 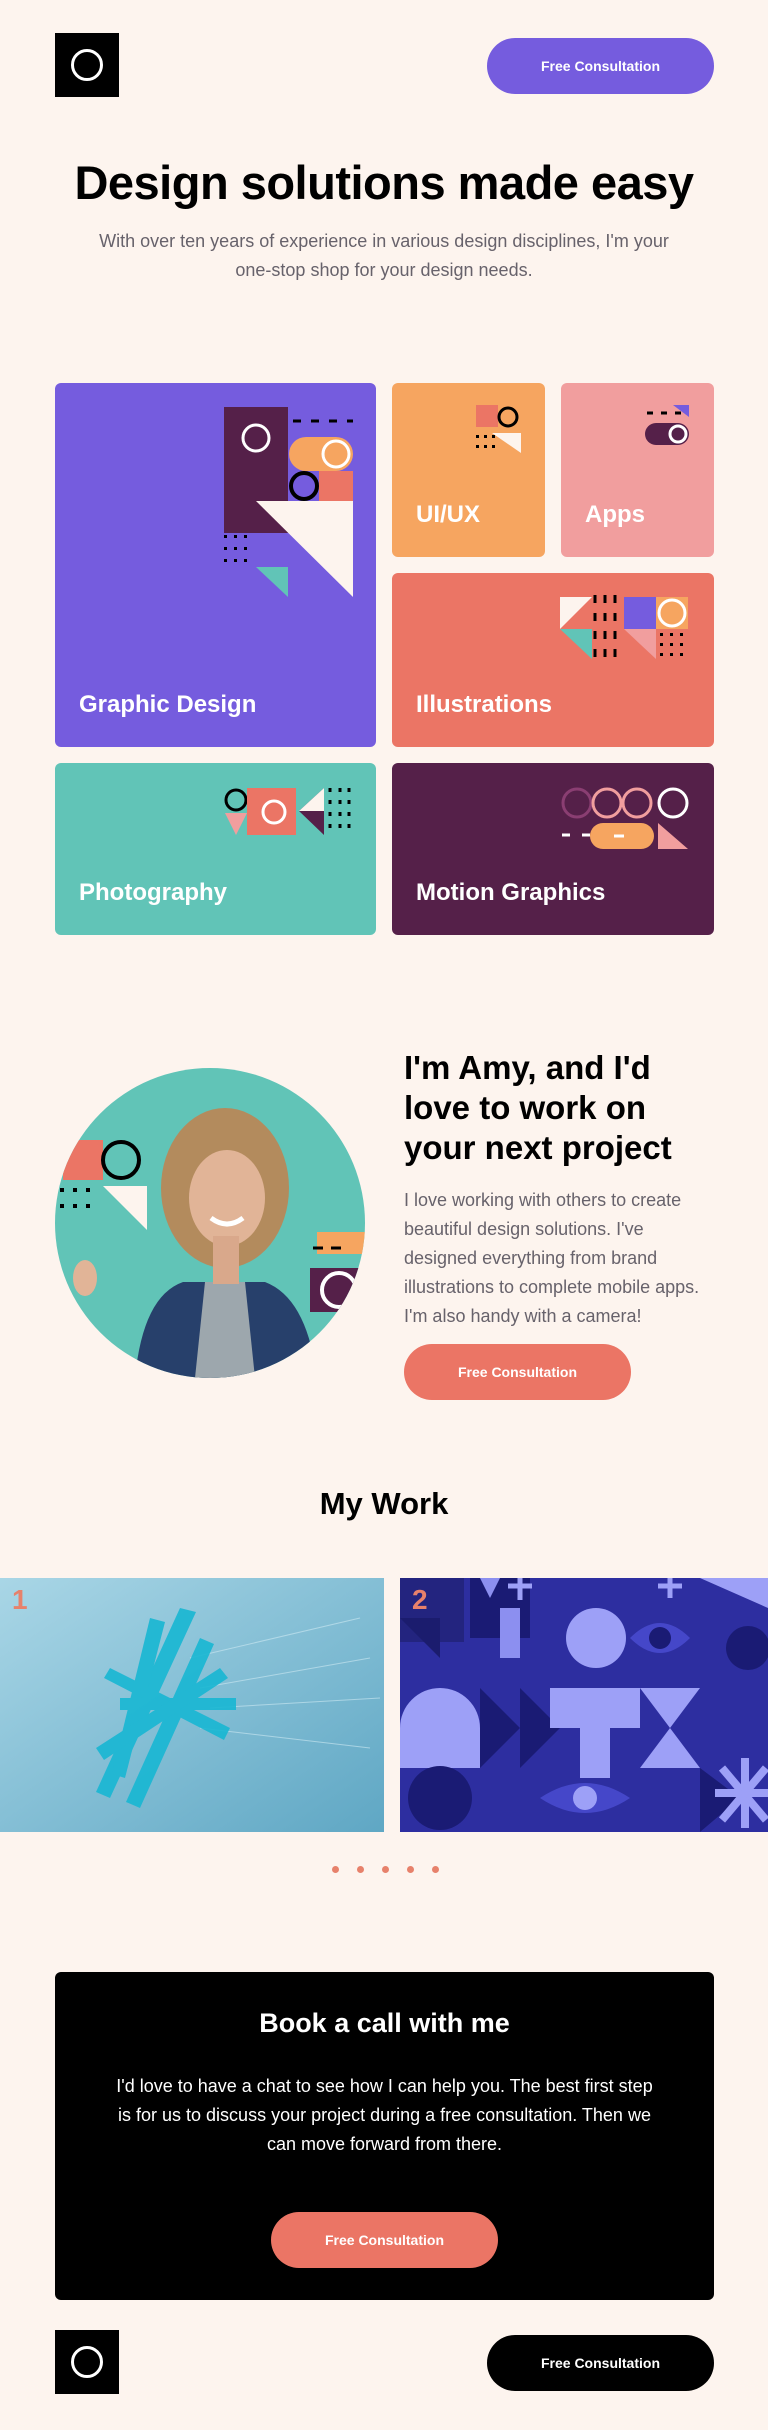 What do you see at coordinates (553, 849) in the screenshot?
I see `card-motion-graphics: Motion Graphics` at bounding box center [553, 849].